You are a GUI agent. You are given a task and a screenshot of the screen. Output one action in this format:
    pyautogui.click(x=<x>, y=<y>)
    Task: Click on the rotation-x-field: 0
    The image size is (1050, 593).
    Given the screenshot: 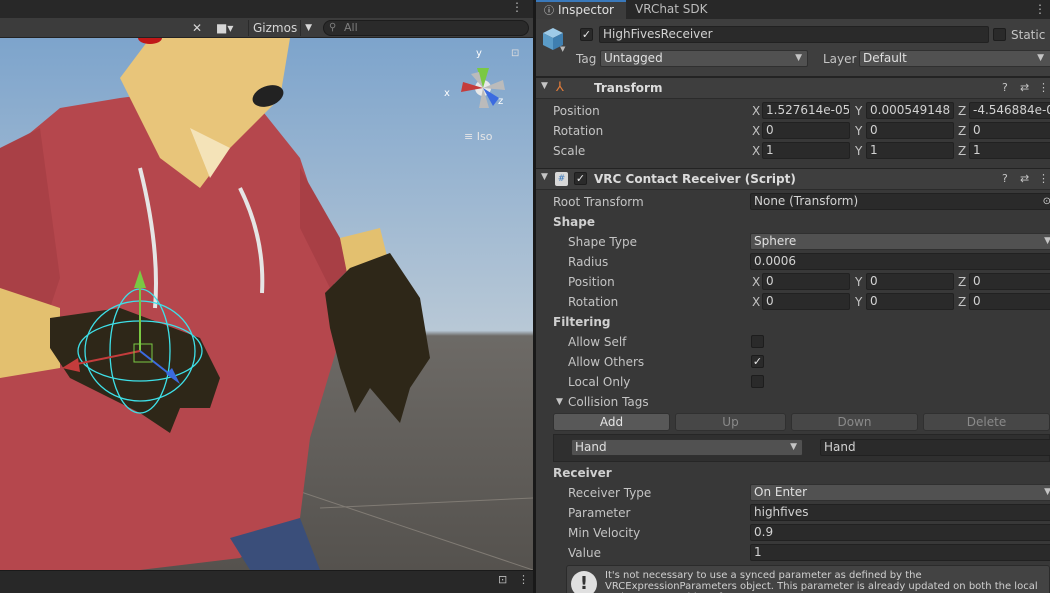 What is the action you would take?
    pyautogui.click(x=806, y=130)
    